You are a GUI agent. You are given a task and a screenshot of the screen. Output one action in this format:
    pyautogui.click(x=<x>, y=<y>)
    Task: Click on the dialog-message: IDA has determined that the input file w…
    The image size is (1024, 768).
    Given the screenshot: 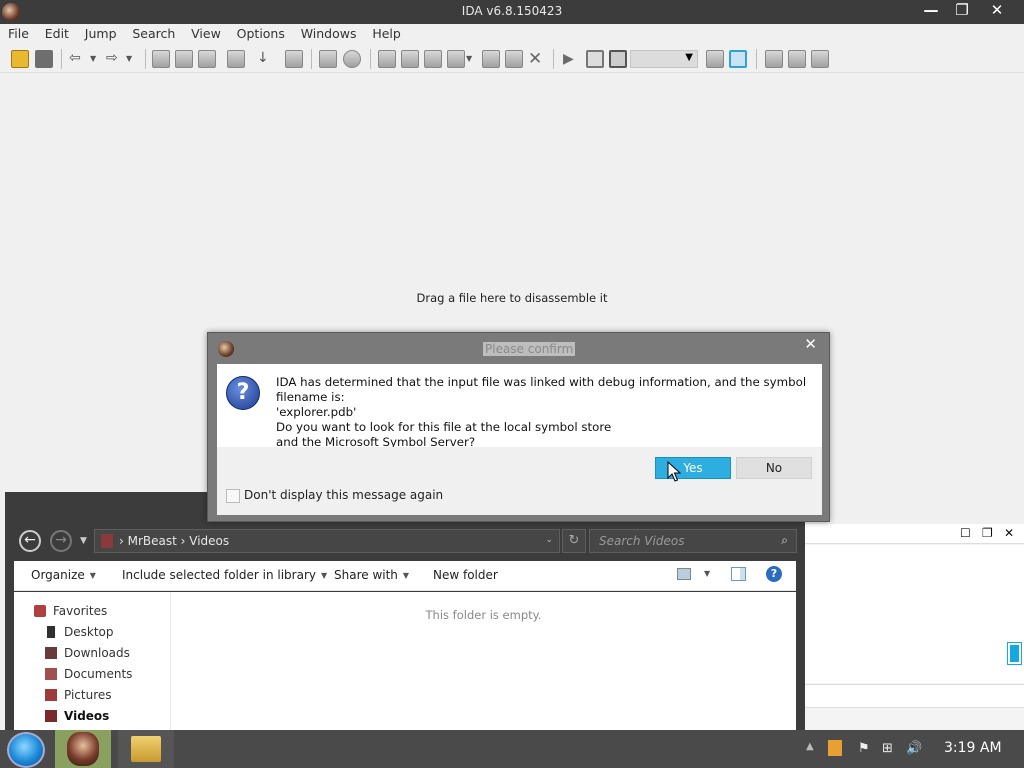 What is the action you would take?
    pyautogui.click(x=549, y=412)
    